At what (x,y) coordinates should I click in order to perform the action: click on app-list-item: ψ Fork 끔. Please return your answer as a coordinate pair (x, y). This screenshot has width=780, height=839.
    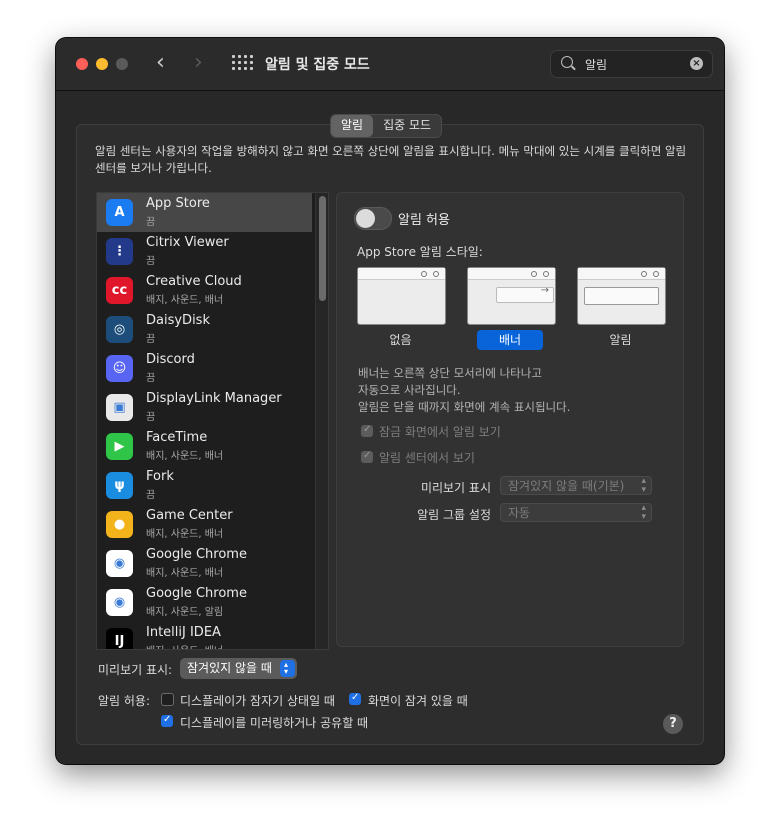
    Looking at the image, I should click on (204, 485).